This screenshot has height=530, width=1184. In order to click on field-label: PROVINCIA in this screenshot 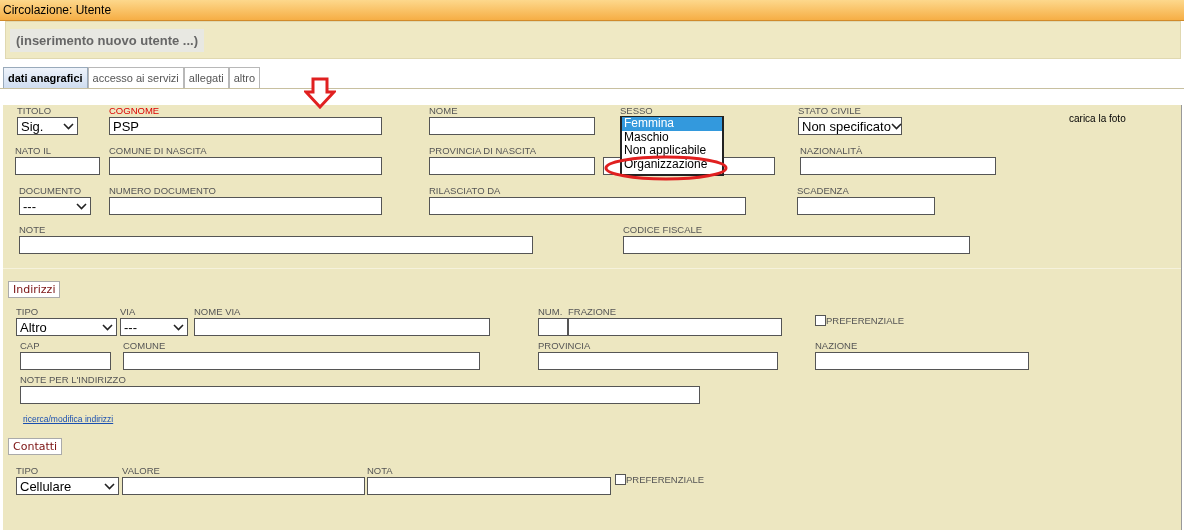, I will do `click(565, 346)`.